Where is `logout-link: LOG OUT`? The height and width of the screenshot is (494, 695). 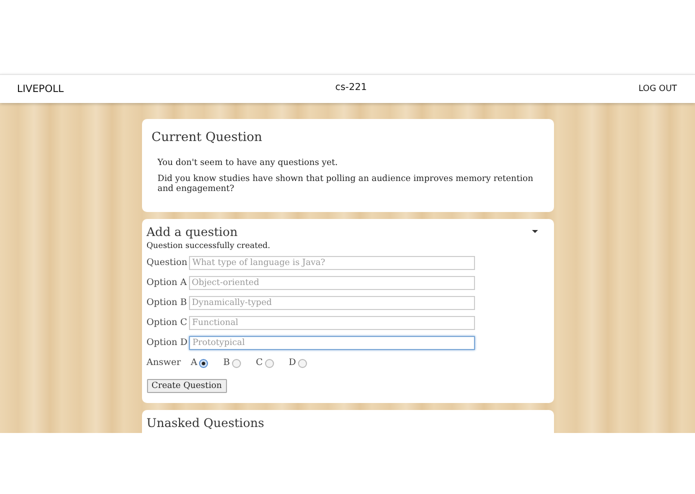 logout-link: LOG OUT is located at coordinates (657, 89).